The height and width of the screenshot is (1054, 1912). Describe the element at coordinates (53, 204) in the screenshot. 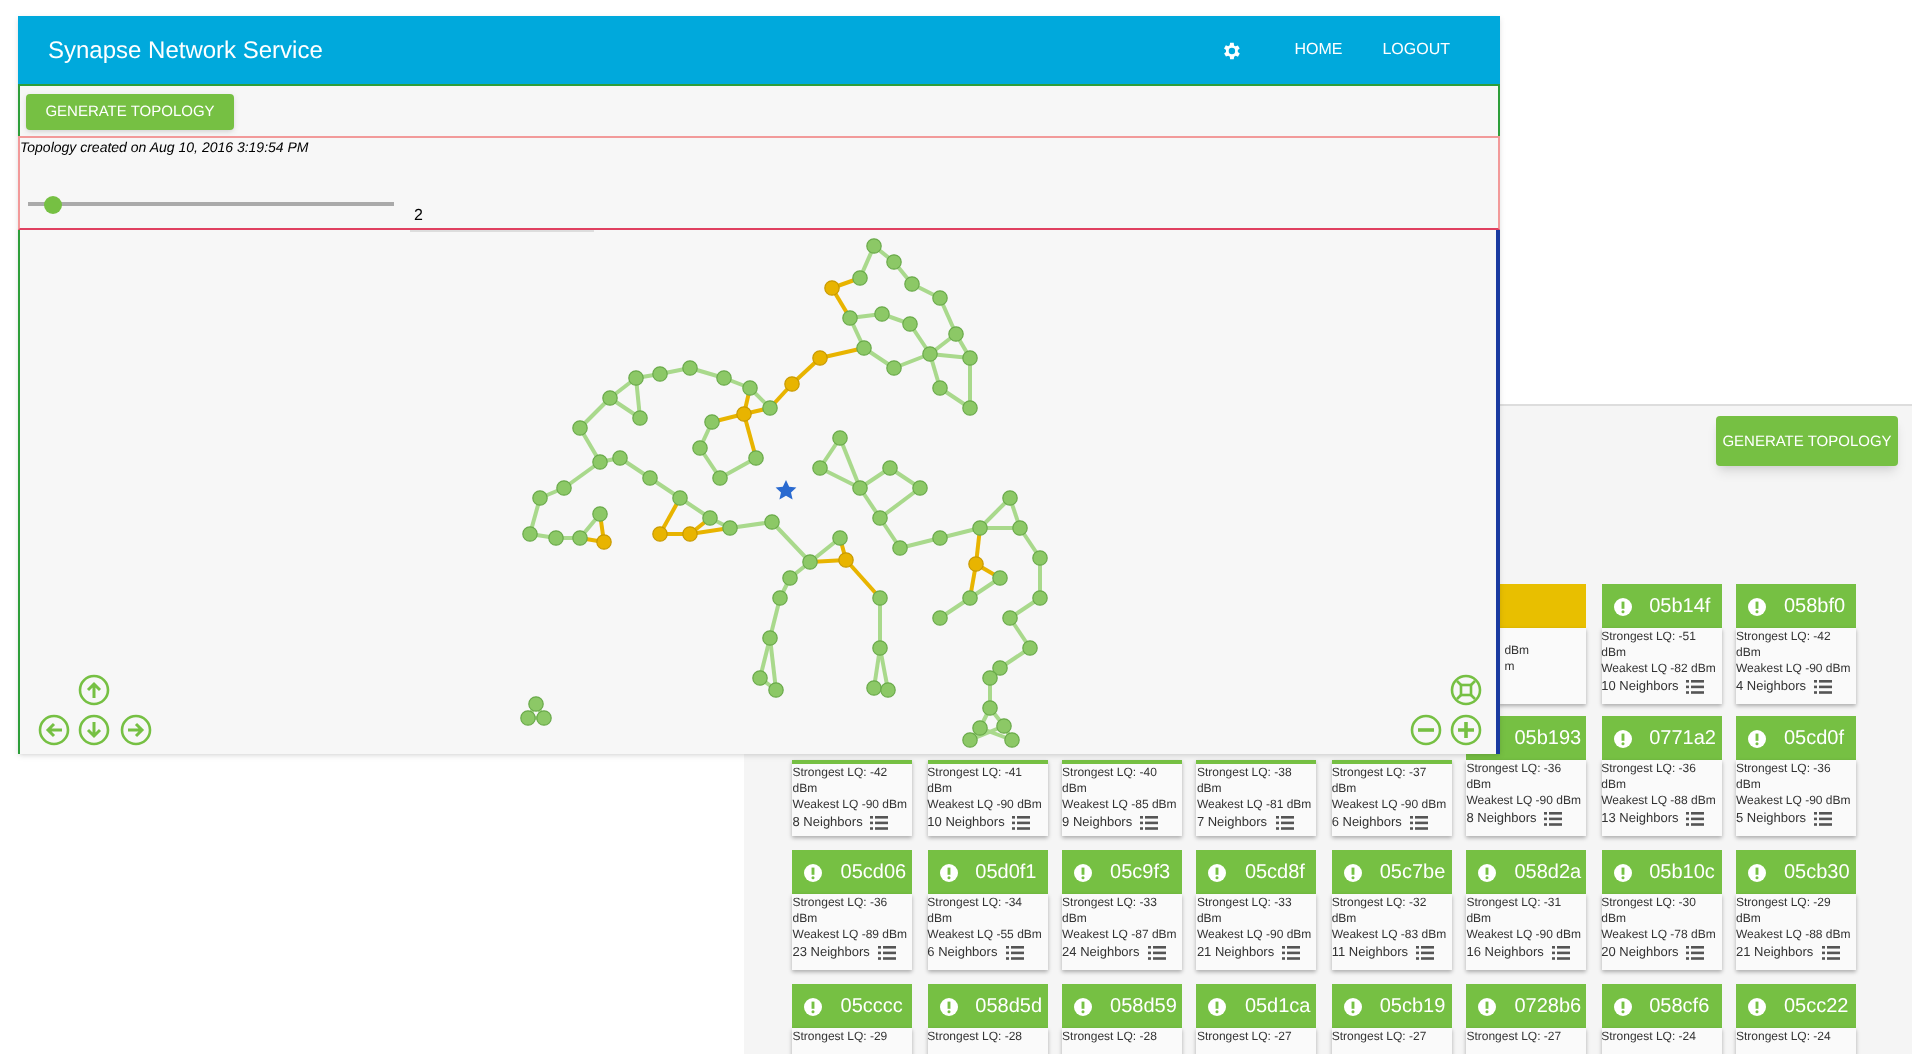

I see `slider-thumb` at that location.